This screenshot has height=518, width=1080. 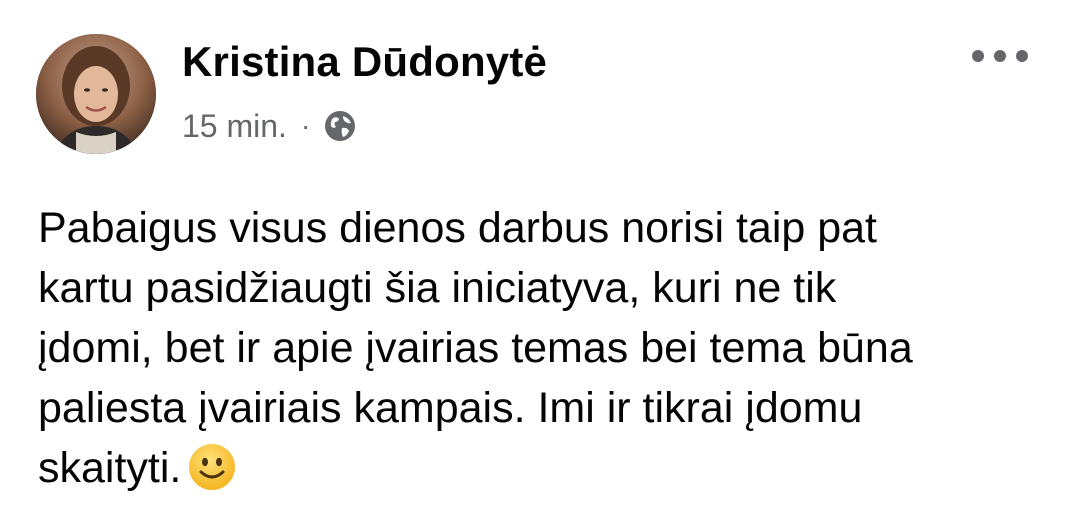 I want to click on avatar-photo, so click(x=96, y=94).